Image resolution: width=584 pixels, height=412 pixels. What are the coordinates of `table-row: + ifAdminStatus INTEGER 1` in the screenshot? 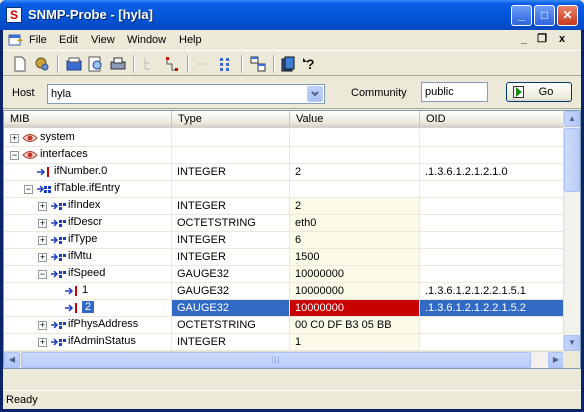 It's located at (284, 342).